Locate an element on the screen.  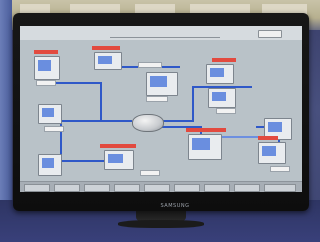
storage-tank is located at coordinates (148, 123).